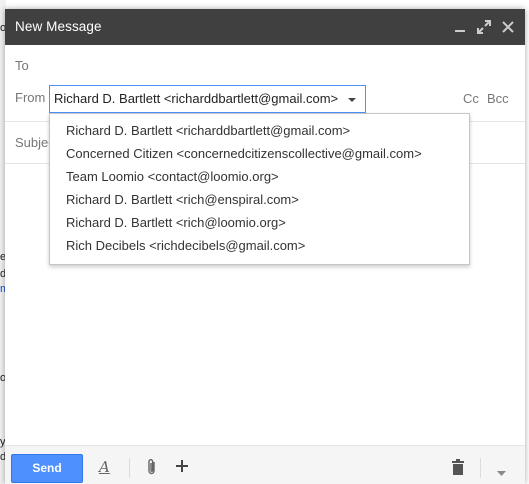 The height and width of the screenshot is (484, 529). What do you see at coordinates (498, 98) in the screenshot?
I see `bcc-link: Bcc` at bounding box center [498, 98].